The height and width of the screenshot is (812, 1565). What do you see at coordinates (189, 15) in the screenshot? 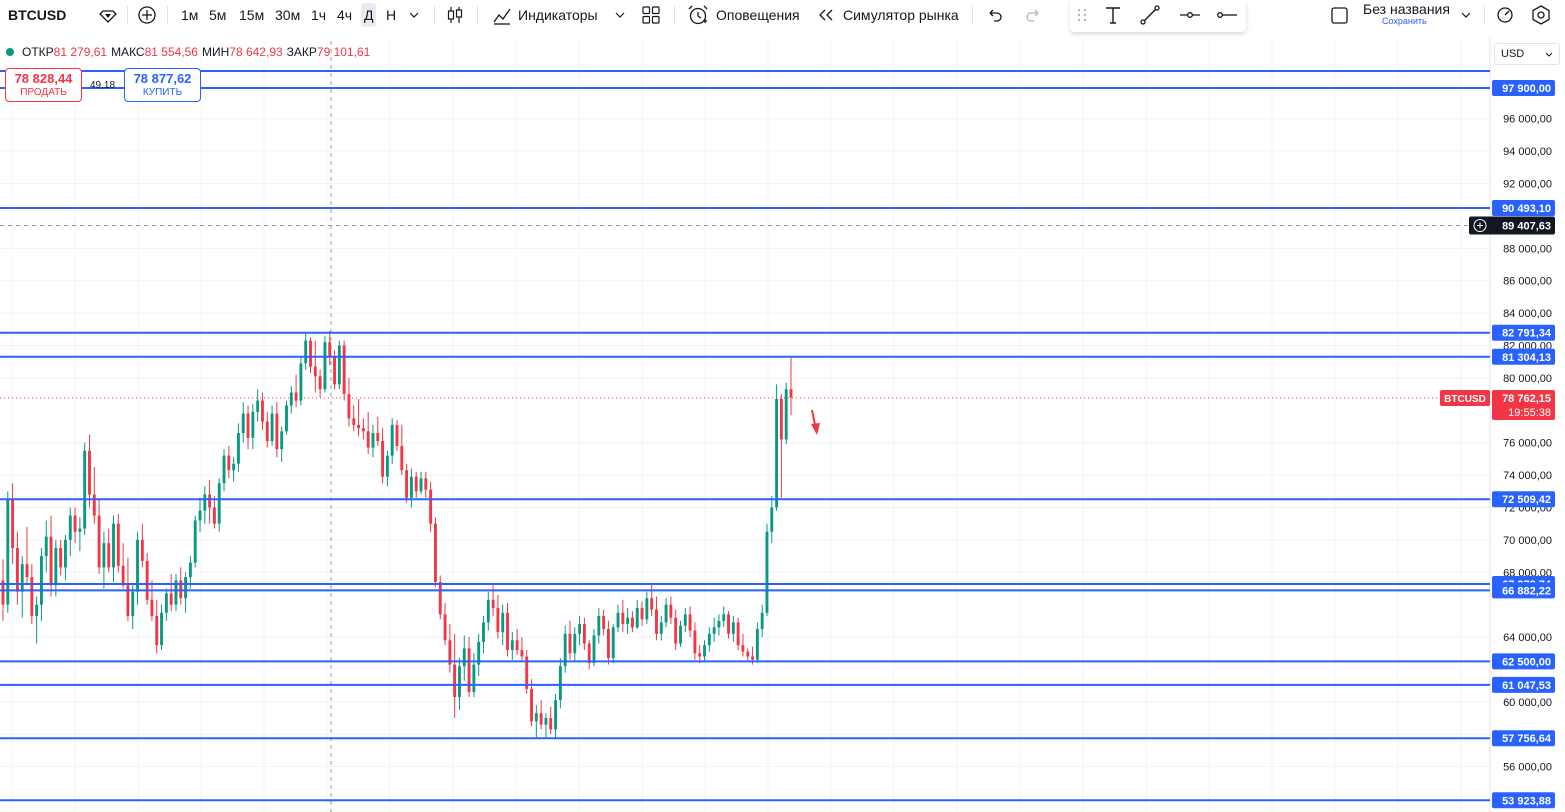
I see `timeframe-1m: 1м` at bounding box center [189, 15].